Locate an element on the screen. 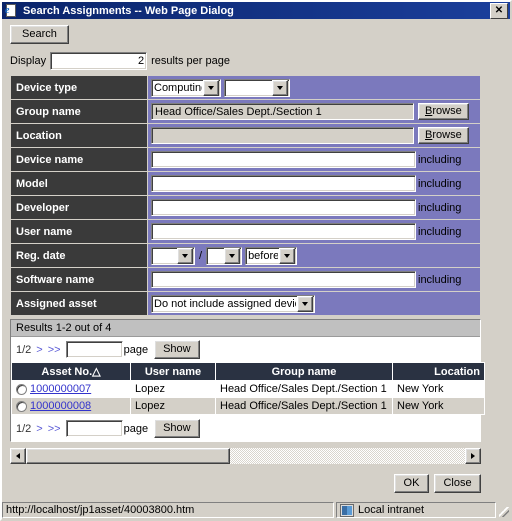 The width and height of the screenshot is (512, 521). pager-bottom: 1/2 > >> page Show is located at coordinates (245, 428).